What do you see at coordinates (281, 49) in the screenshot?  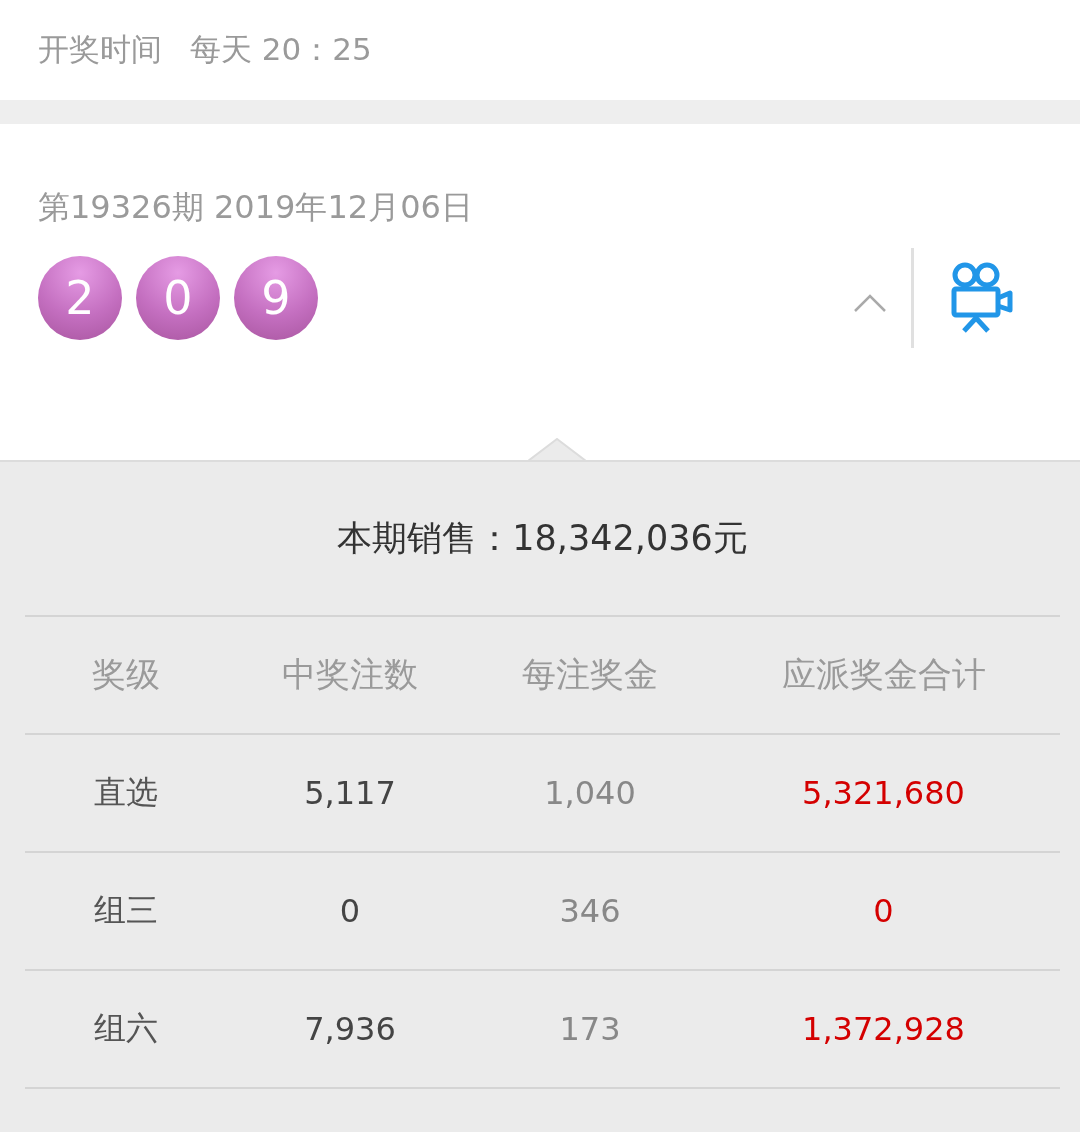 I see `draw-time-value: 每天 20：25` at bounding box center [281, 49].